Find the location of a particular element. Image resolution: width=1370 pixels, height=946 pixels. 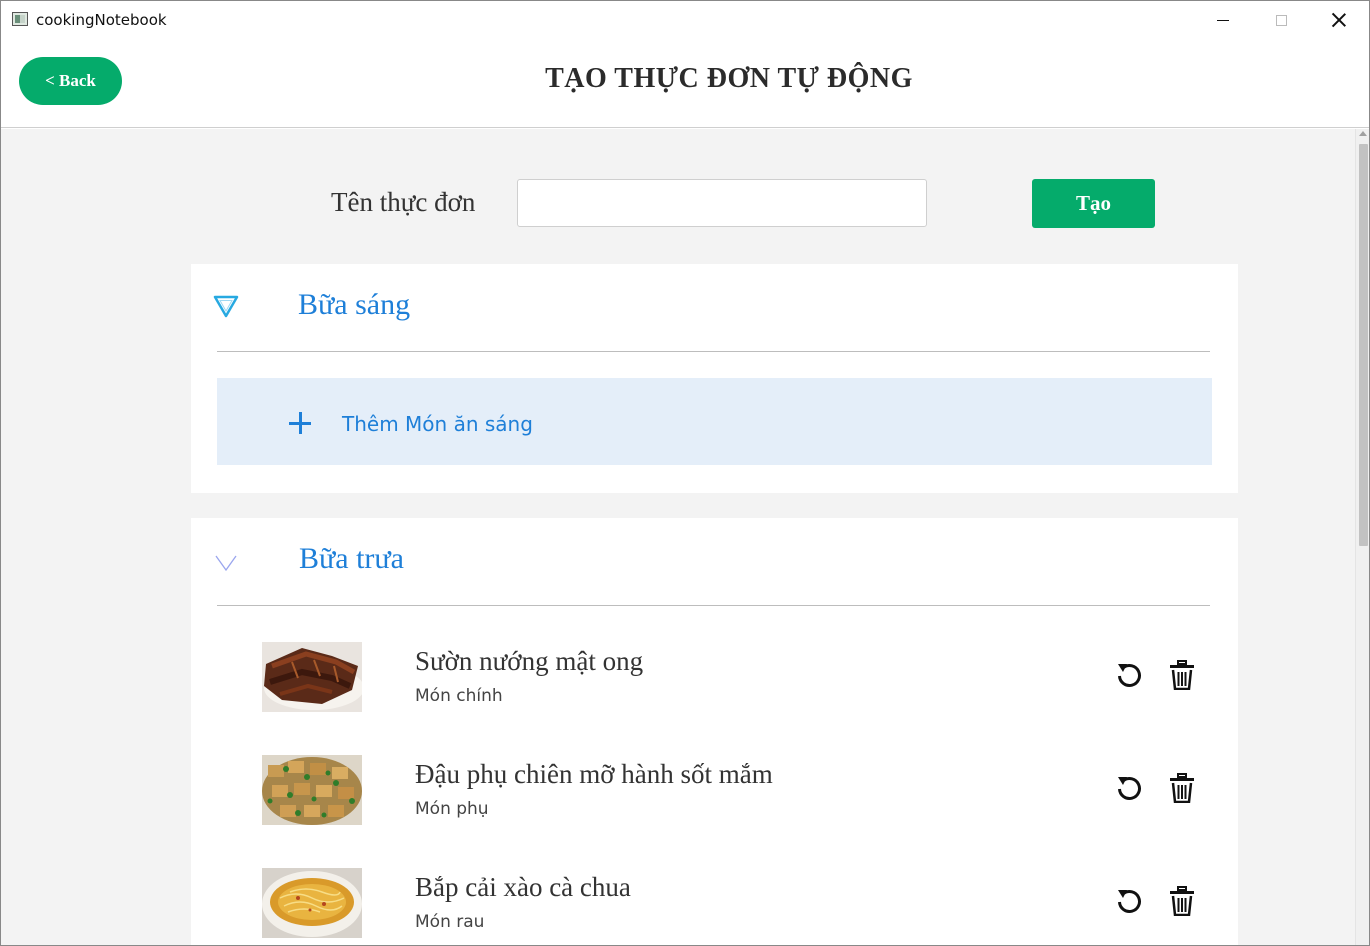

maximize-button is located at coordinates (1281, 20).